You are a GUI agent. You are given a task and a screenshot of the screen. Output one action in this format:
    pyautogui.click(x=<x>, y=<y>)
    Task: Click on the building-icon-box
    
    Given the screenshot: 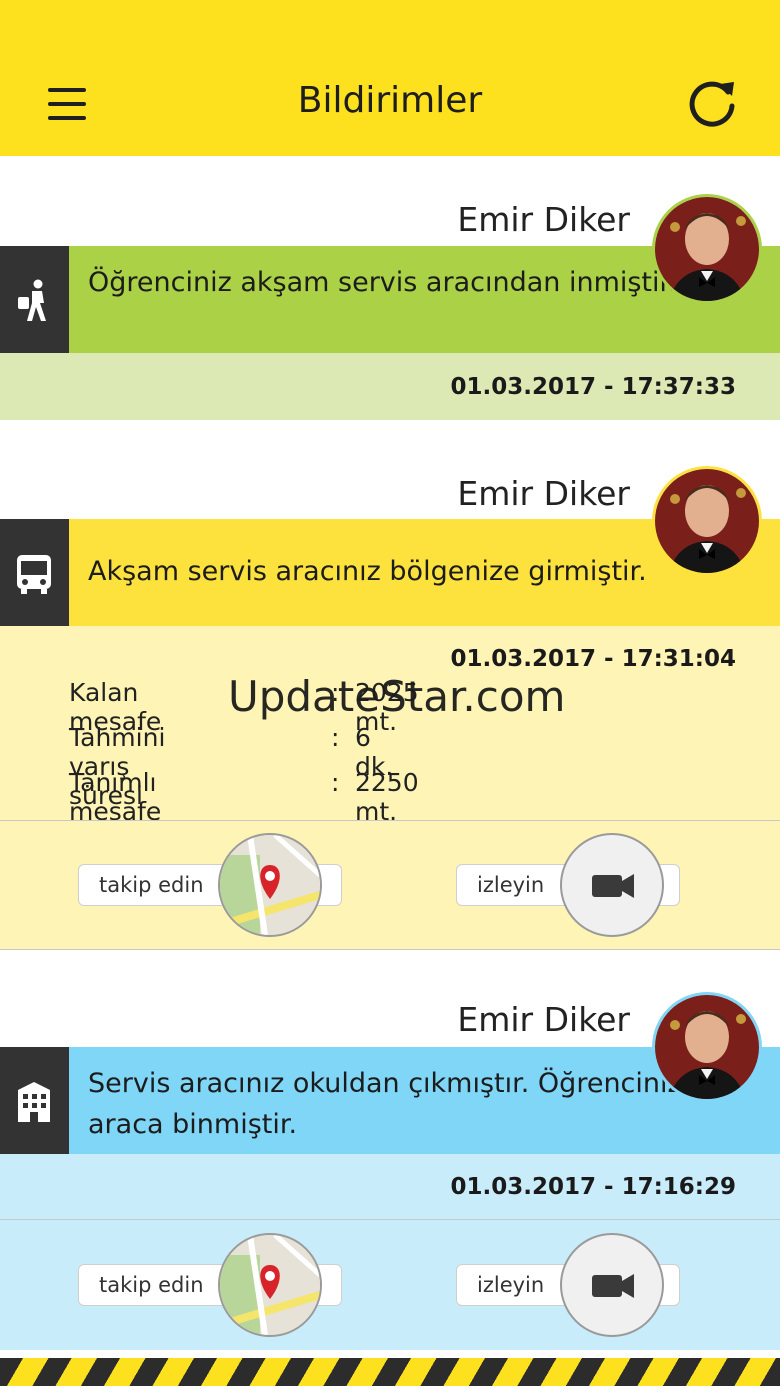 What is the action you would take?
    pyautogui.click(x=34, y=1100)
    